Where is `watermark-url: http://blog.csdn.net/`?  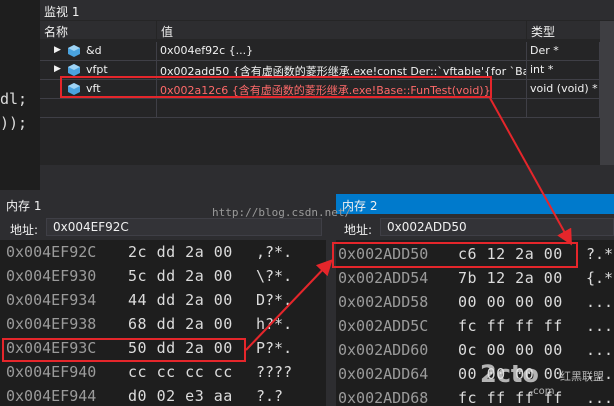 watermark-url: http://blog.csdn.net/ is located at coordinates (282, 212).